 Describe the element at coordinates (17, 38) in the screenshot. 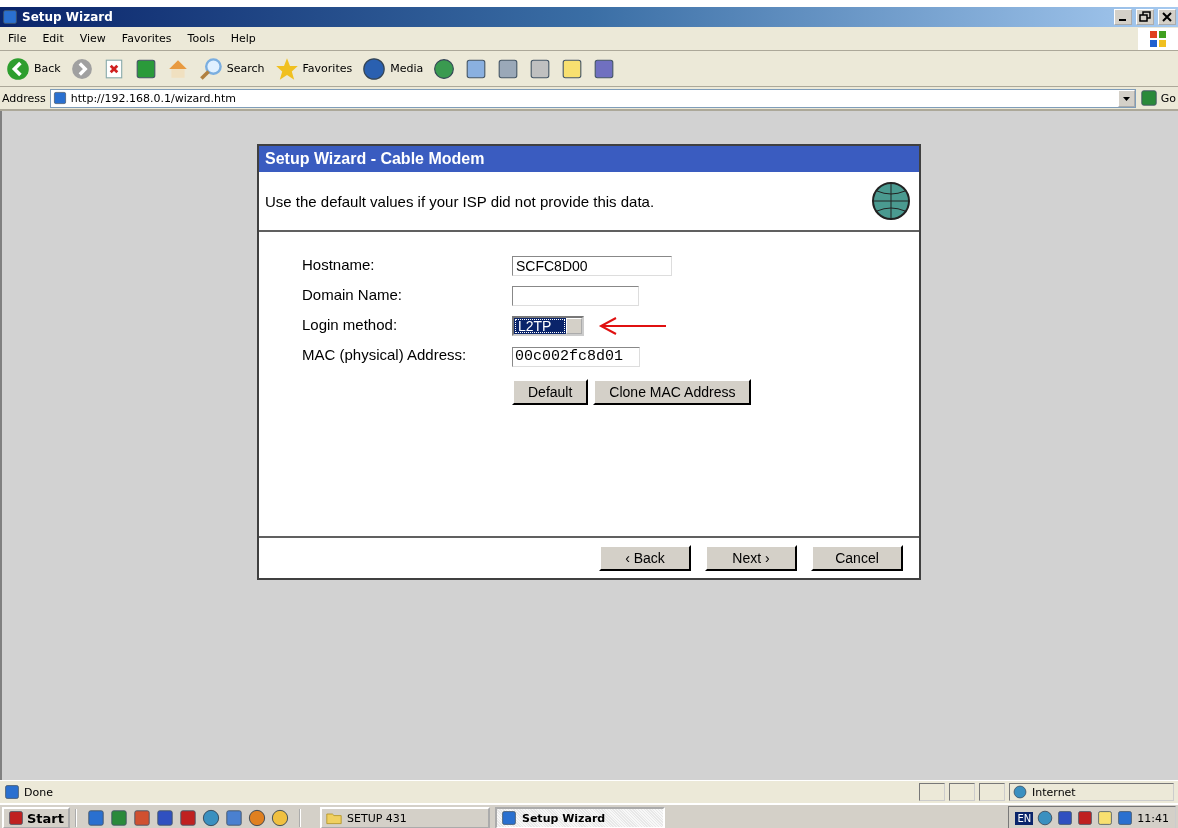

I see `menu-item: File` at that location.